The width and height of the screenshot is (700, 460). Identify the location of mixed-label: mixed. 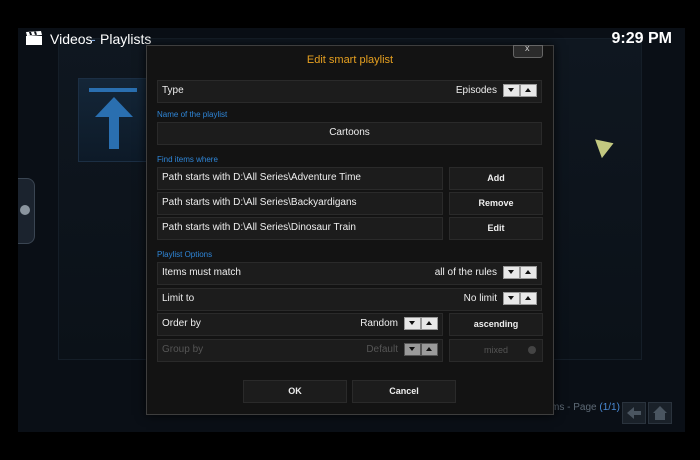
(495, 350).